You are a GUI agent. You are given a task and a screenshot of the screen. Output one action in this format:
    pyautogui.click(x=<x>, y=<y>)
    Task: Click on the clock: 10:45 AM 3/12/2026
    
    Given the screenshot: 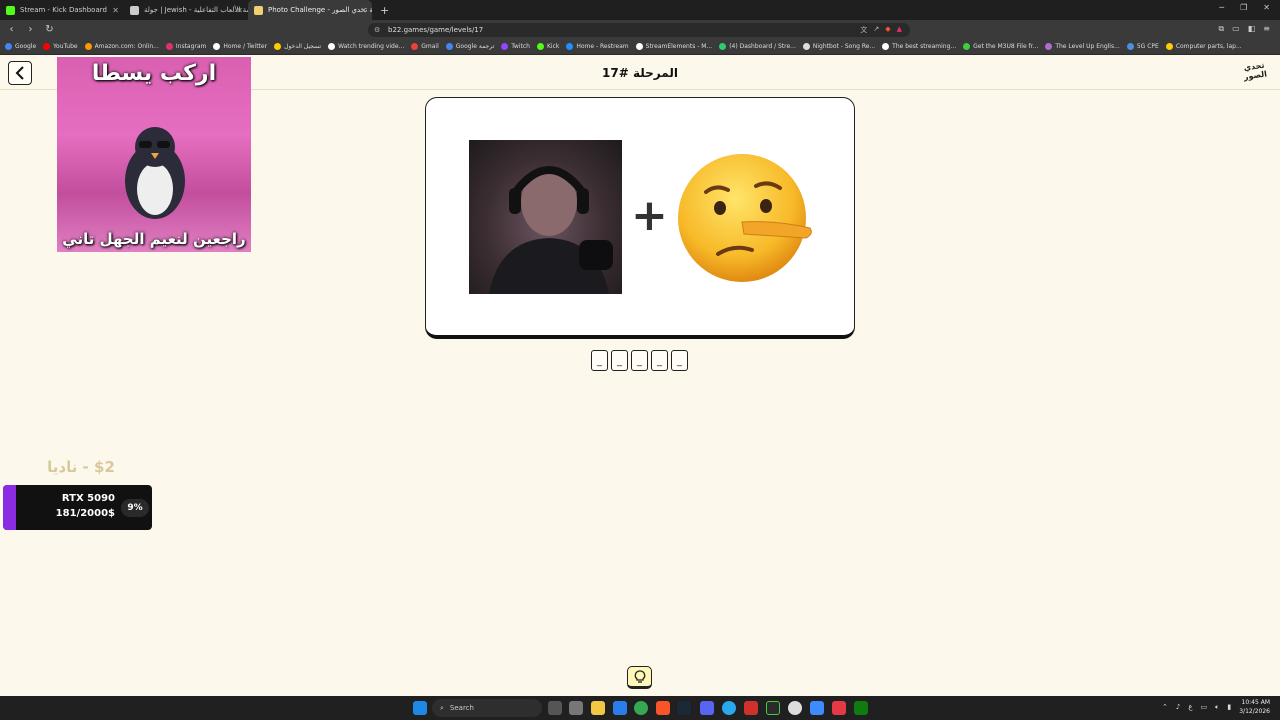 What is the action you would take?
    pyautogui.click(x=1254, y=707)
    